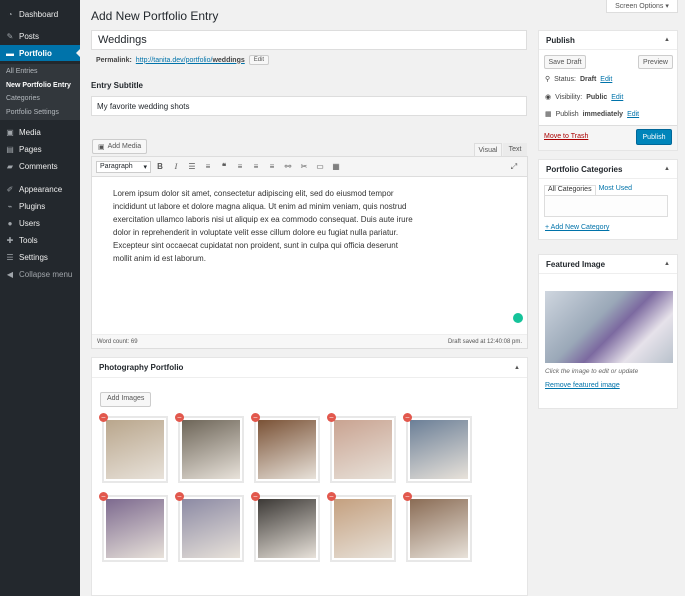  Describe the element at coordinates (10, 223) in the screenshot. I see `user-icon: ●` at that location.